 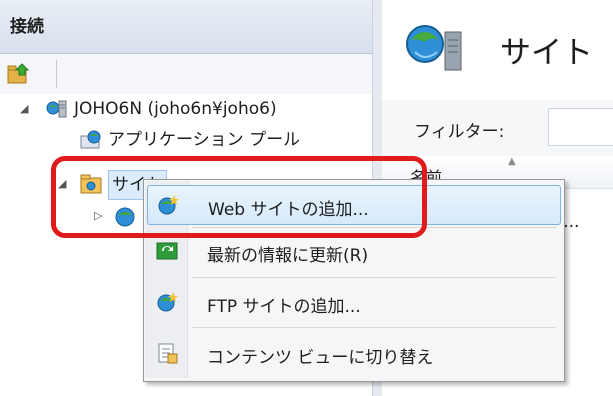 I want to click on up-level-button, so click(x=19, y=74).